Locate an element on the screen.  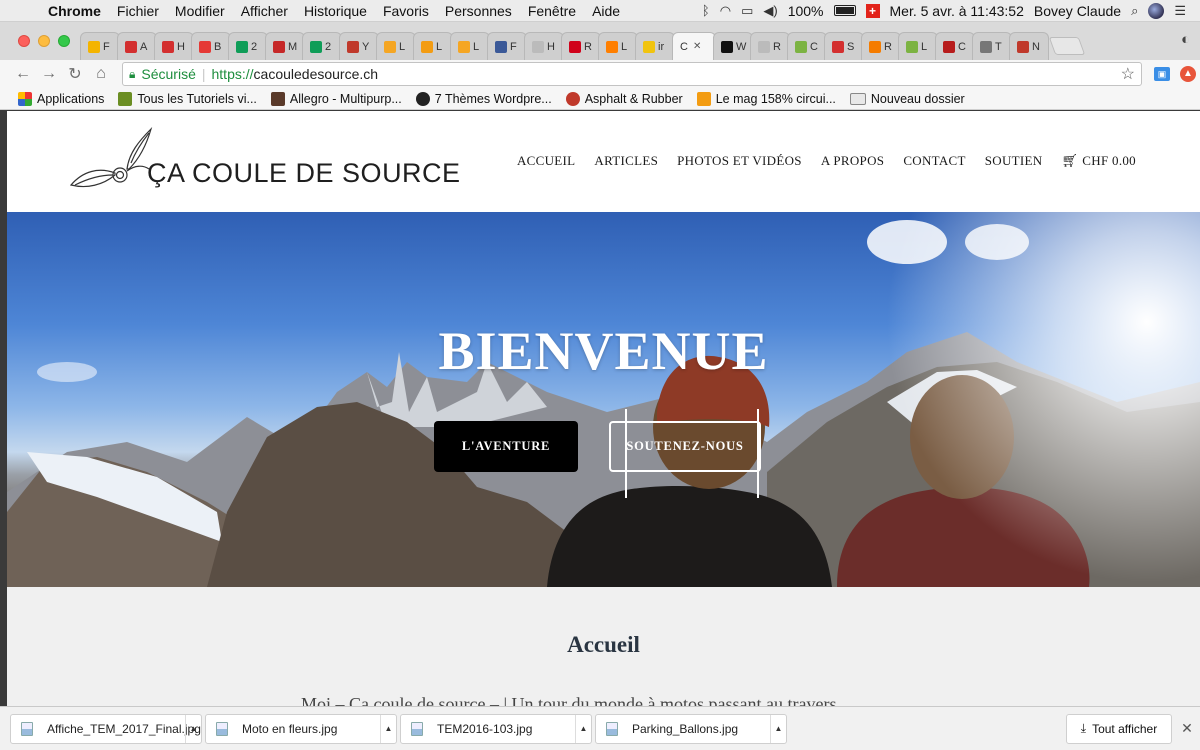
close-shelf-icon: ✕ is located at coordinates (1187, 728).